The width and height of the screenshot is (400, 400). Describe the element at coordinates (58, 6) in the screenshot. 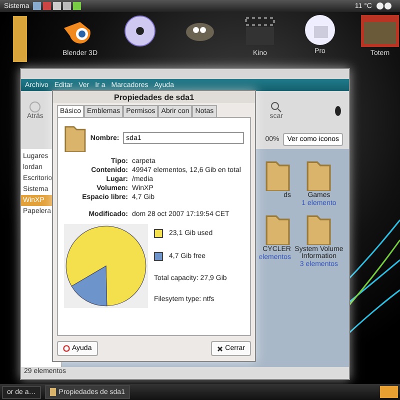

I see `app-launcher-icon` at that location.